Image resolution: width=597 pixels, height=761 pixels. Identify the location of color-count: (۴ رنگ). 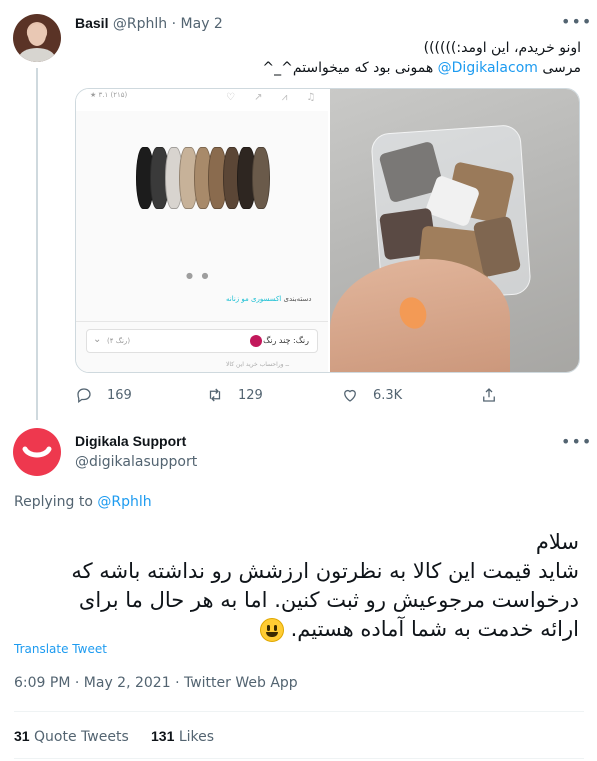
(119, 341).